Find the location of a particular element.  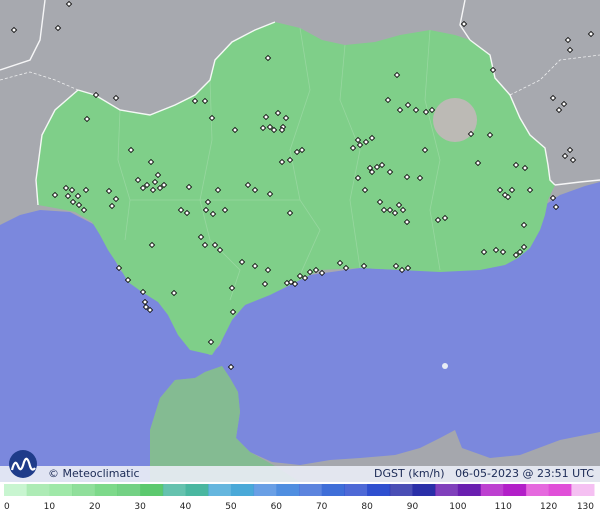

legend-tick-label: 60 is located at coordinates (277, 507).